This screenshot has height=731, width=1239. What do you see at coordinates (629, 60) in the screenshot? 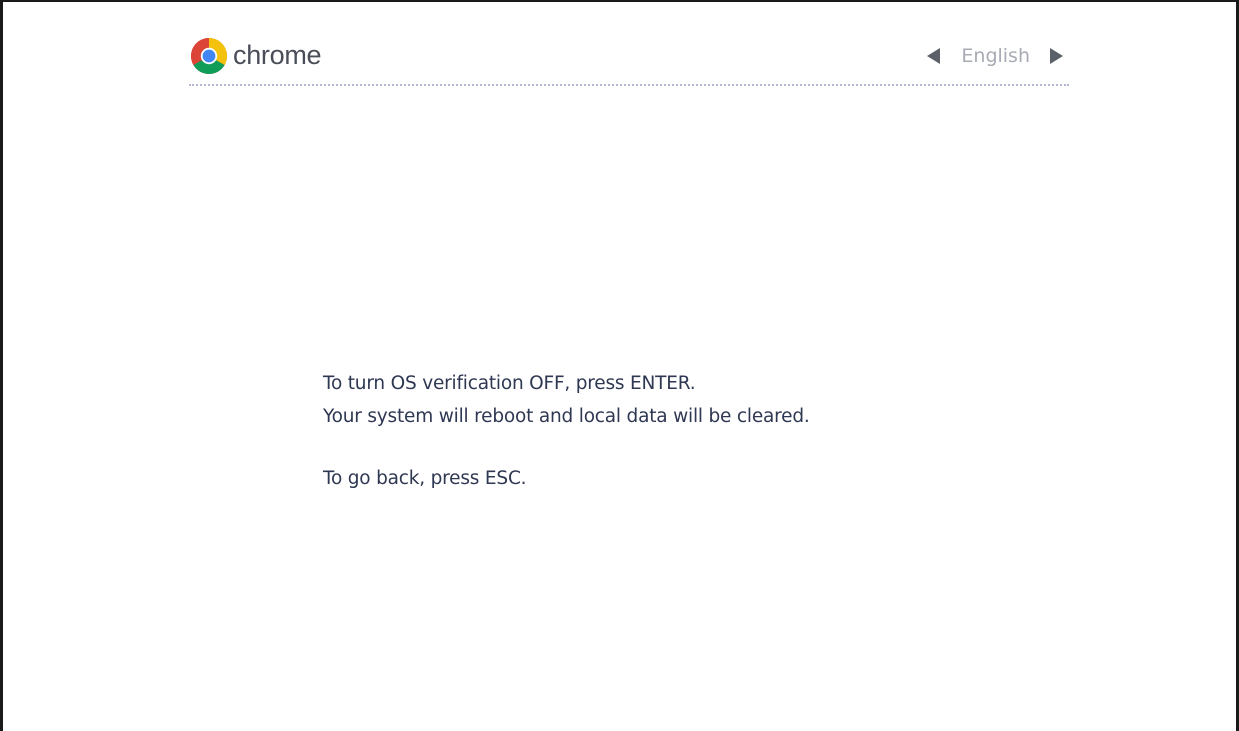
I see `header: chrome English` at bounding box center [629, 60].